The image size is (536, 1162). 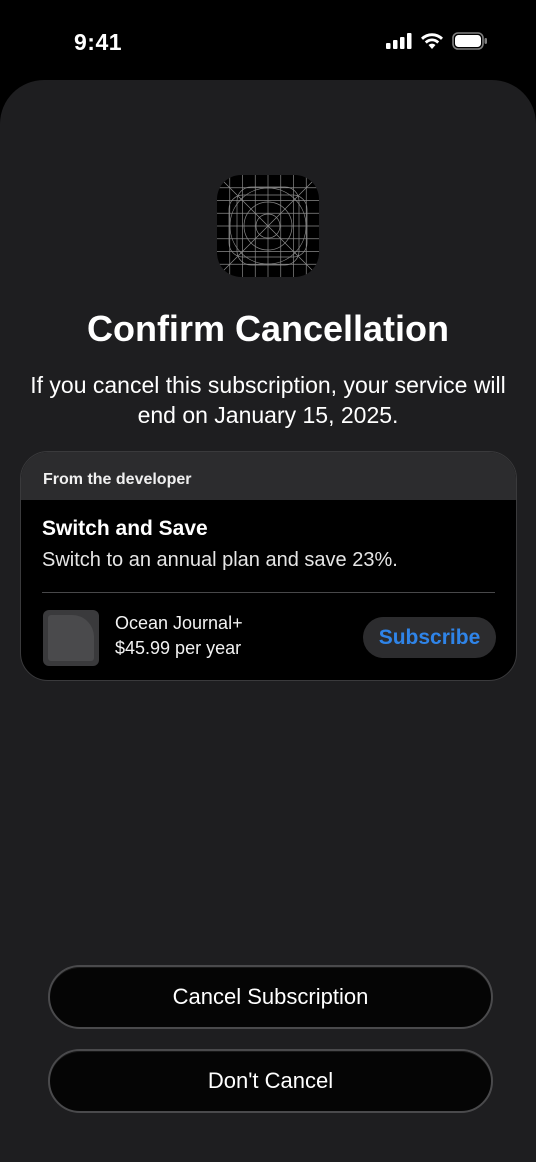 I want to click on status-bar: 9:41, so click(x=268, y=40).